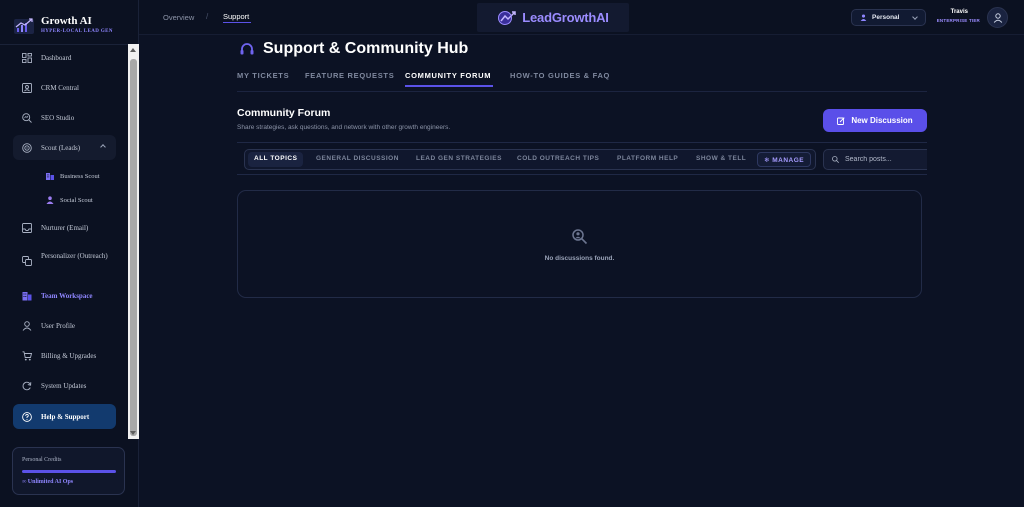 The width and height of the screenshot is (1024, 507). I want to click on sidebar-item-crm-central: CRM Central, so click(64, 87).